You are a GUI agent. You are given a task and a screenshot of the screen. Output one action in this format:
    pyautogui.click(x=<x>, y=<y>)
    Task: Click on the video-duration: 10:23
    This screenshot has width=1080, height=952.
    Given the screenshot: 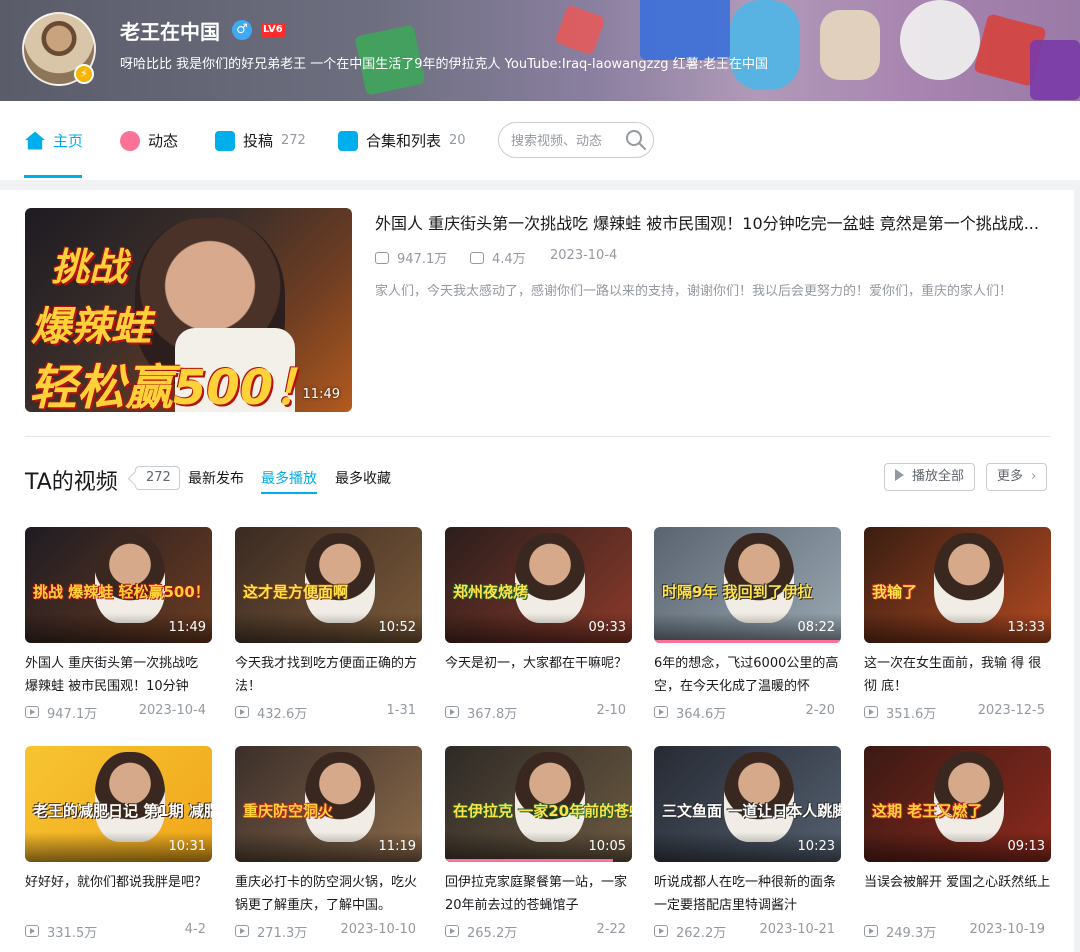 What is the action you would take?
    pyautogui.click(x=816, y=846)
    